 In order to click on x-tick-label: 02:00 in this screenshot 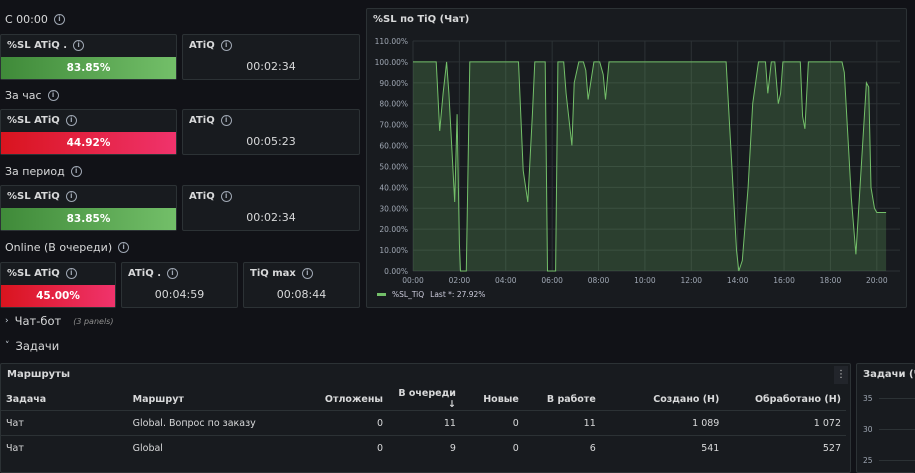, I will do `click(460, 280)`.